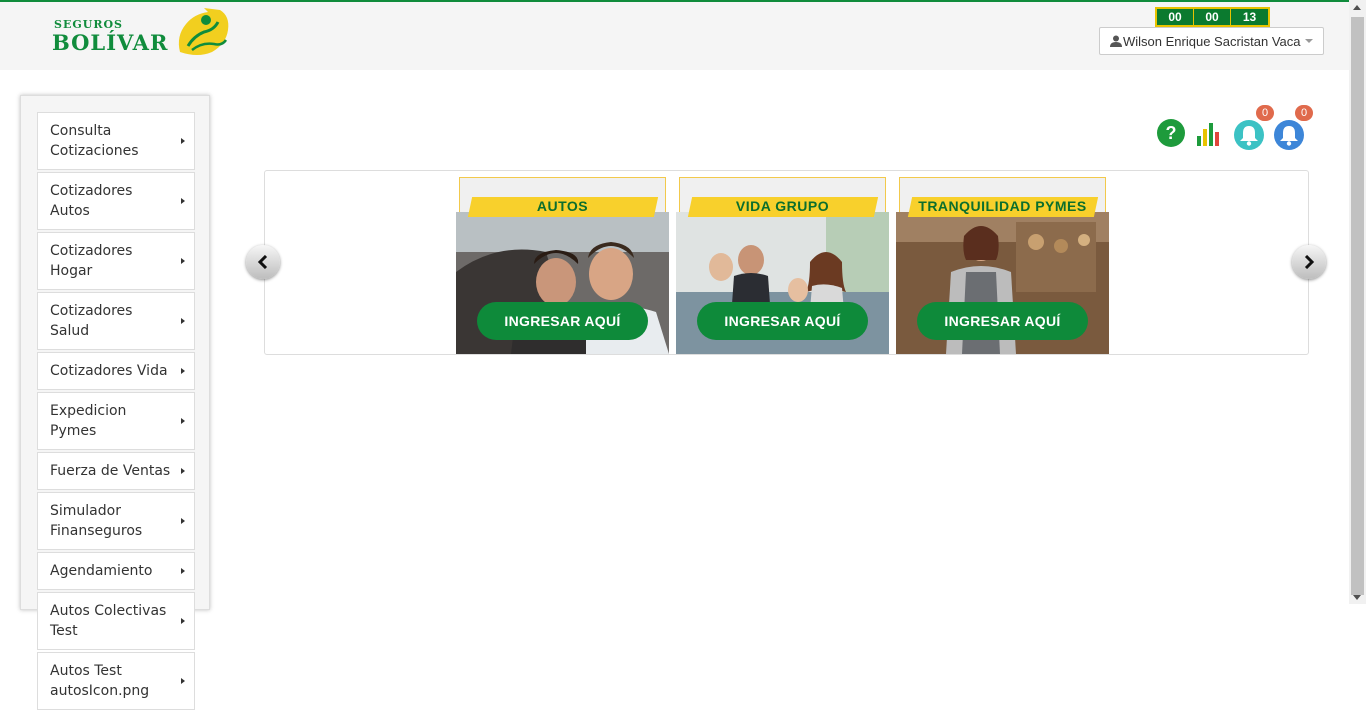  What do you see at coordinates (110, 471) in the screenshot?
I see `sidebar-item-label: Fuerza de Ventas` at bounding box center [110, 471].